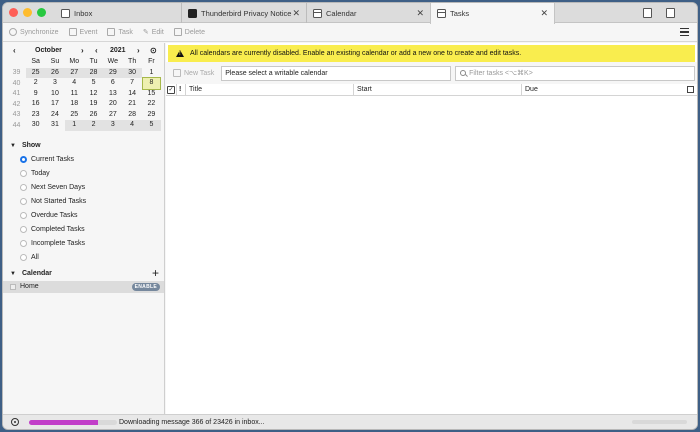 Image resolution: width=700 pixels, height=432 pixels. I want to click on quick-add-task-input: Please select a writable calendar, so click(336, 73).